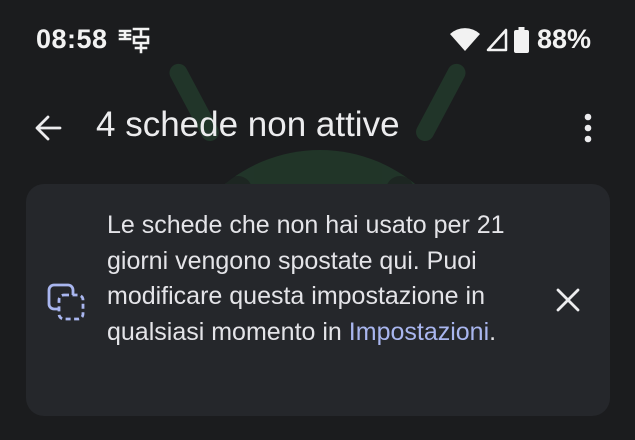  I want to click on status-indicators: 88%, so click(520, 39).